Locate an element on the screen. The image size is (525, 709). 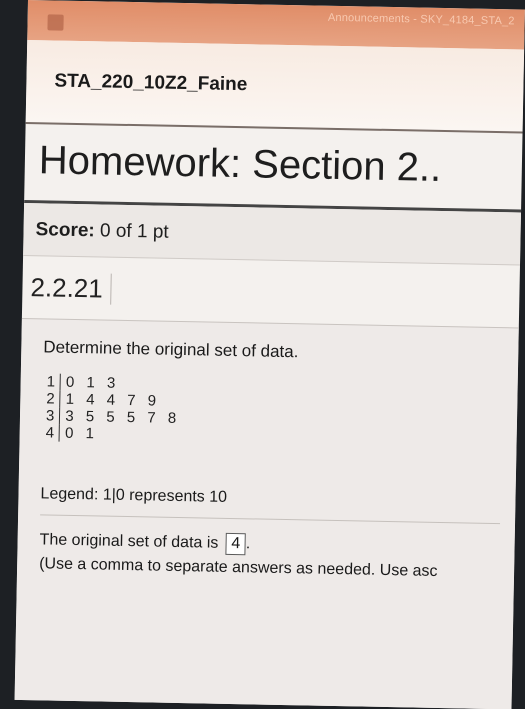
leaves: 0 1 is located at coordinates (81, 433).